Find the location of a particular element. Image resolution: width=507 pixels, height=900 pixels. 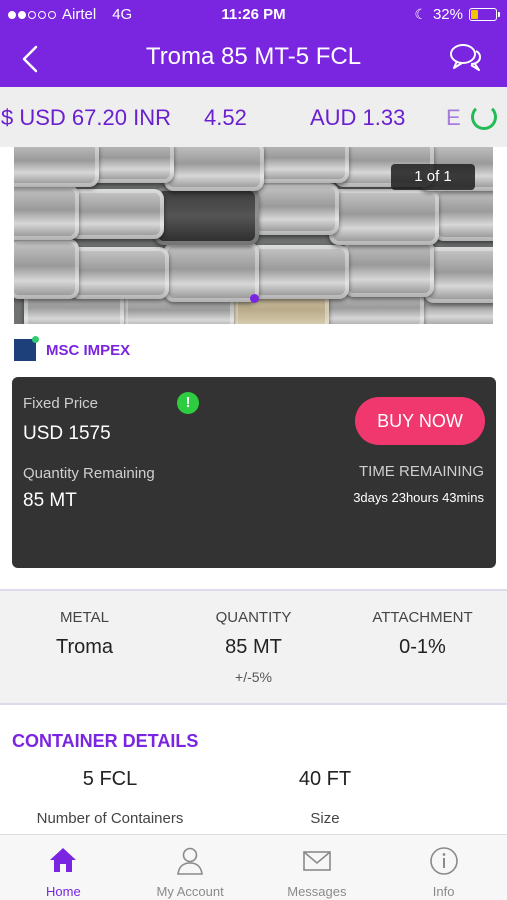

nav-bar: Troma 85 MT-5 FCL is located at coordinates (253, 58).